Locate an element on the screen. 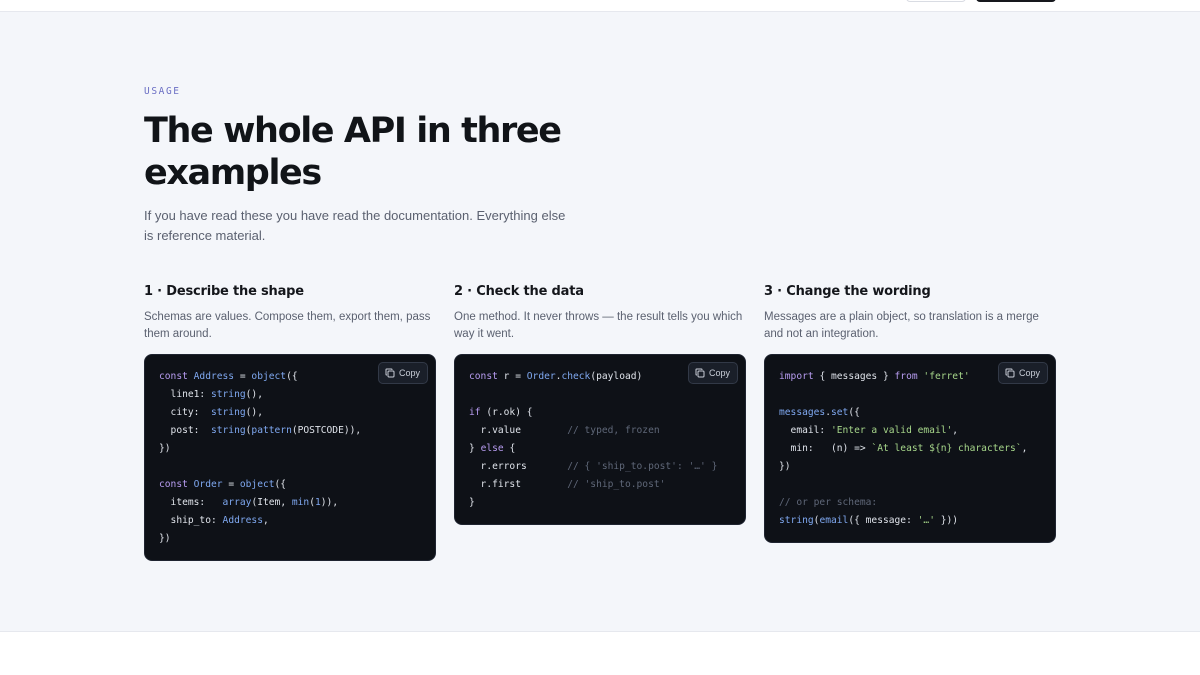  code-token: '…' is located at coordinates (926, 520).